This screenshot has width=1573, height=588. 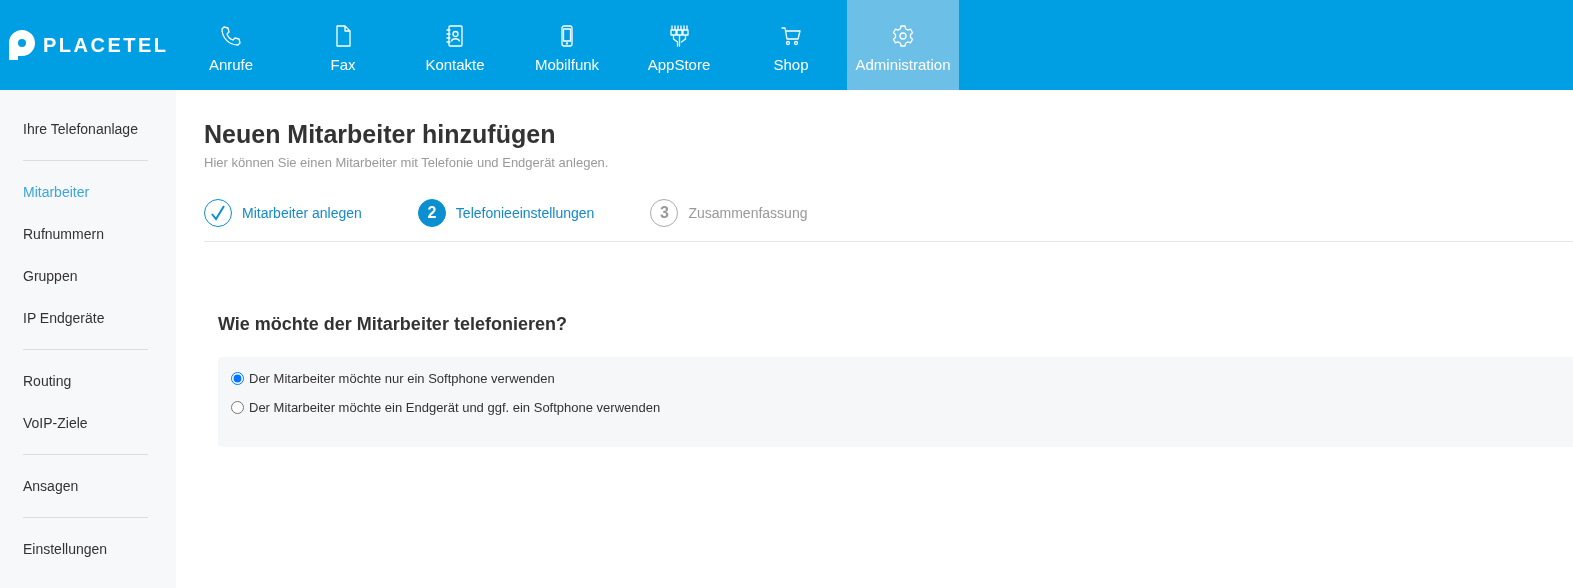 I want to click on step-number: 2, so click(x=431, y=212).